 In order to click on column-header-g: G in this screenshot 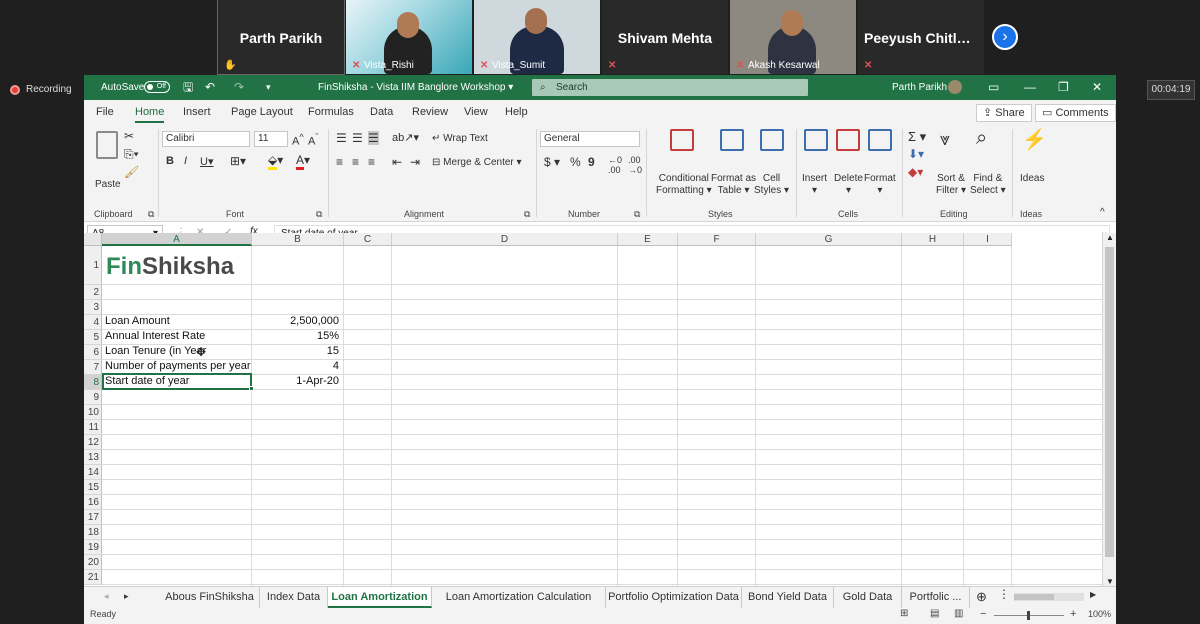, I will do `click(829, 239)`.